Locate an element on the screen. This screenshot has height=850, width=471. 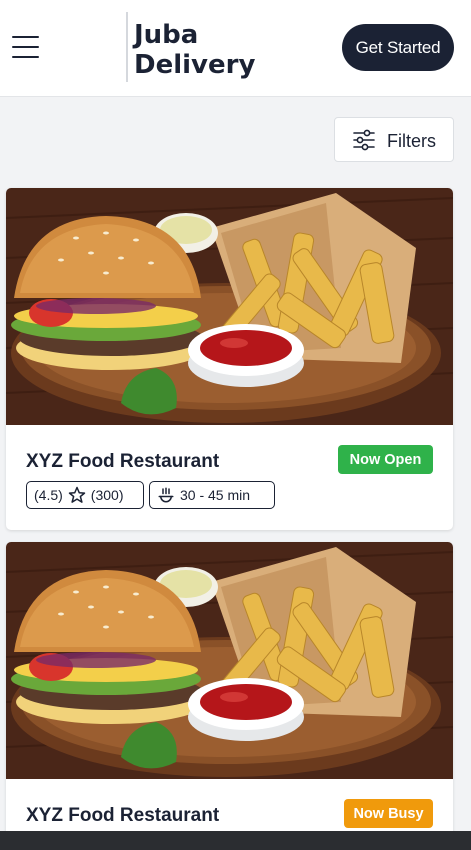
star-icon is located at coordinates (77, 494).